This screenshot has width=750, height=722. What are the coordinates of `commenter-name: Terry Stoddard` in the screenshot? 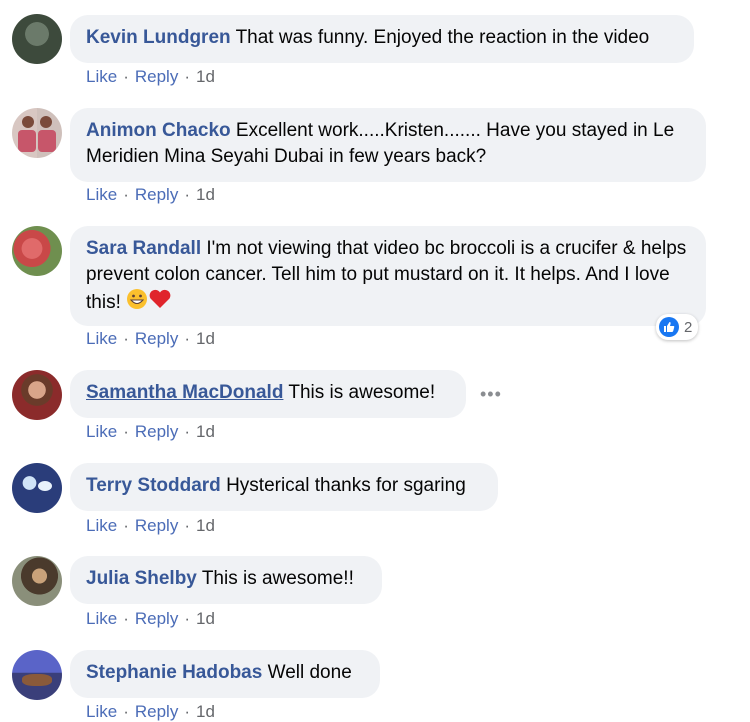 It's located at (153, 485).